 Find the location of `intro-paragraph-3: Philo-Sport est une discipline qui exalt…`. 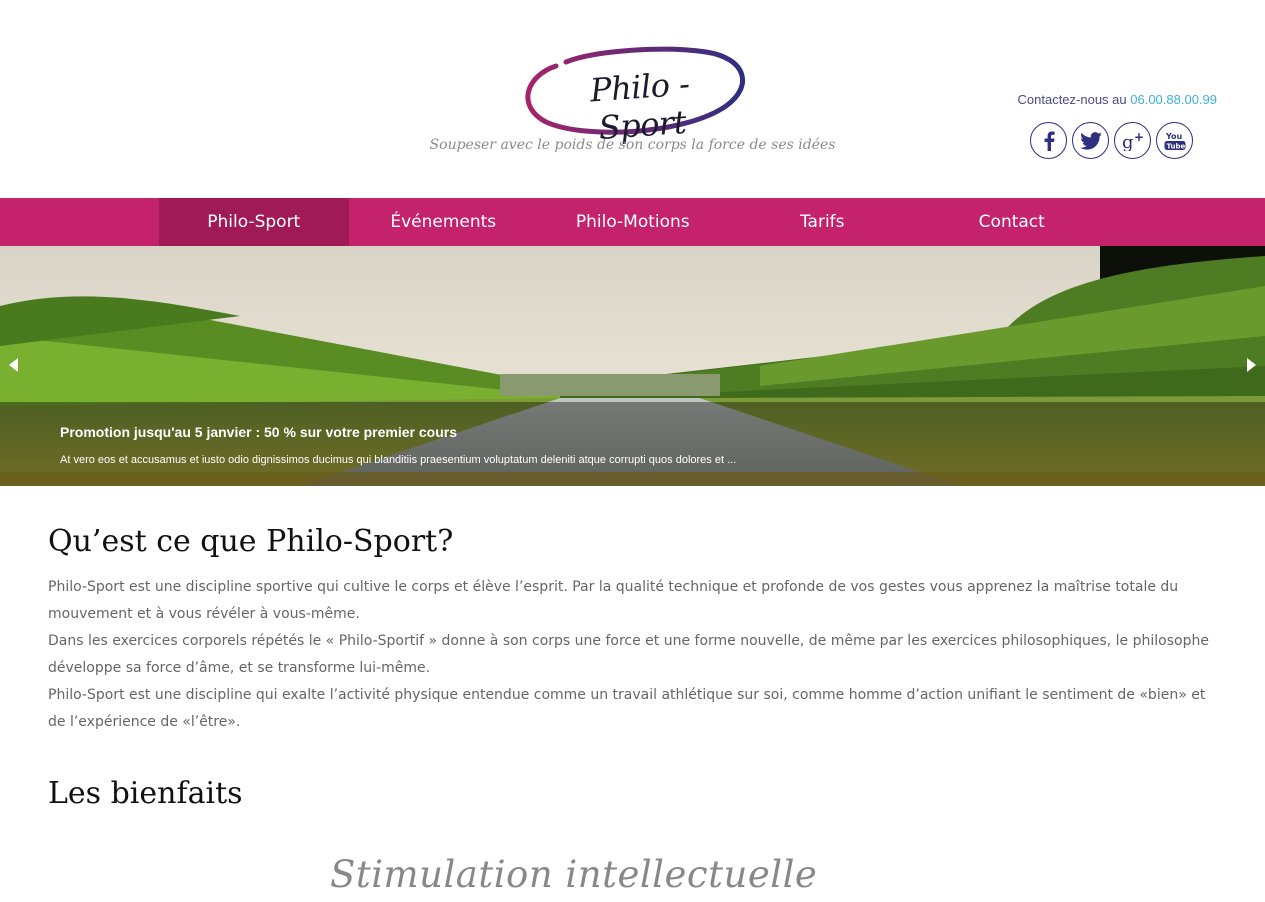

intro-paragraph-3: Philo-Sport est une discipline qui exalt… is located at coordinates (627, 708).